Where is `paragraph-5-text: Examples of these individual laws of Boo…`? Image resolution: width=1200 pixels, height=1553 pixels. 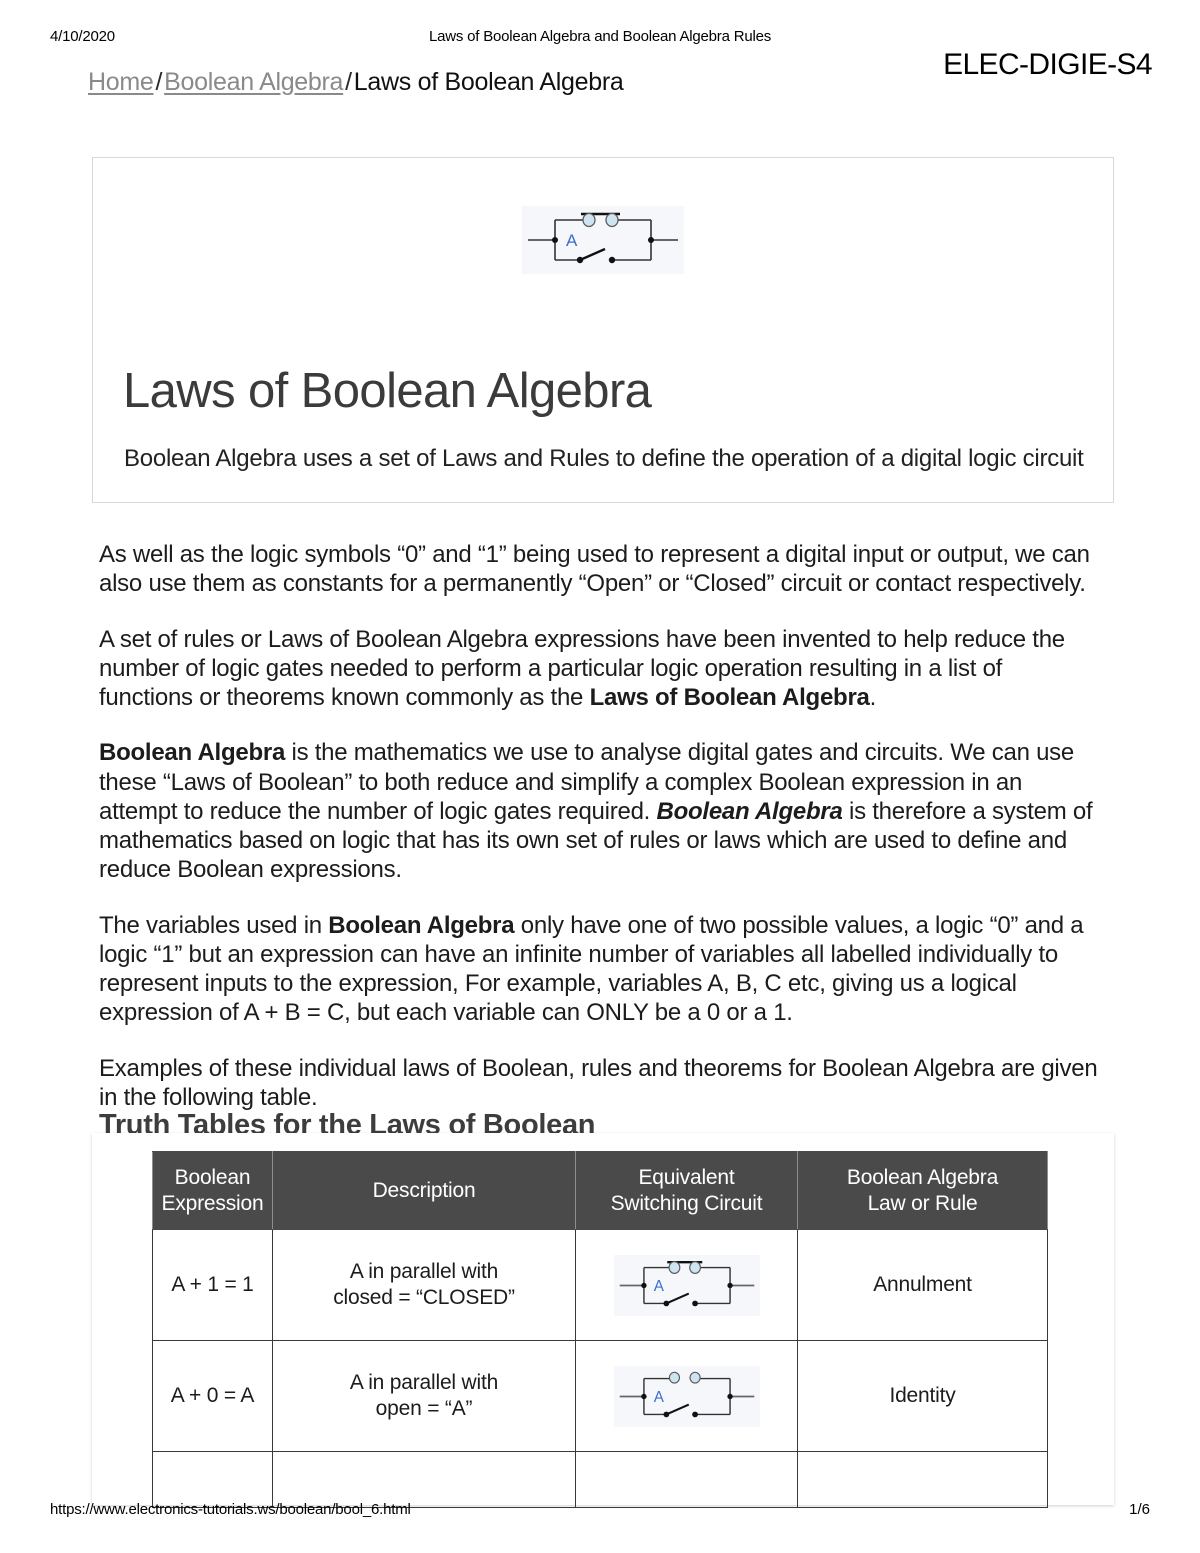
paragraph-5-text: Examples of these individual laws of Boo… is located at coordinates (598, 1082).